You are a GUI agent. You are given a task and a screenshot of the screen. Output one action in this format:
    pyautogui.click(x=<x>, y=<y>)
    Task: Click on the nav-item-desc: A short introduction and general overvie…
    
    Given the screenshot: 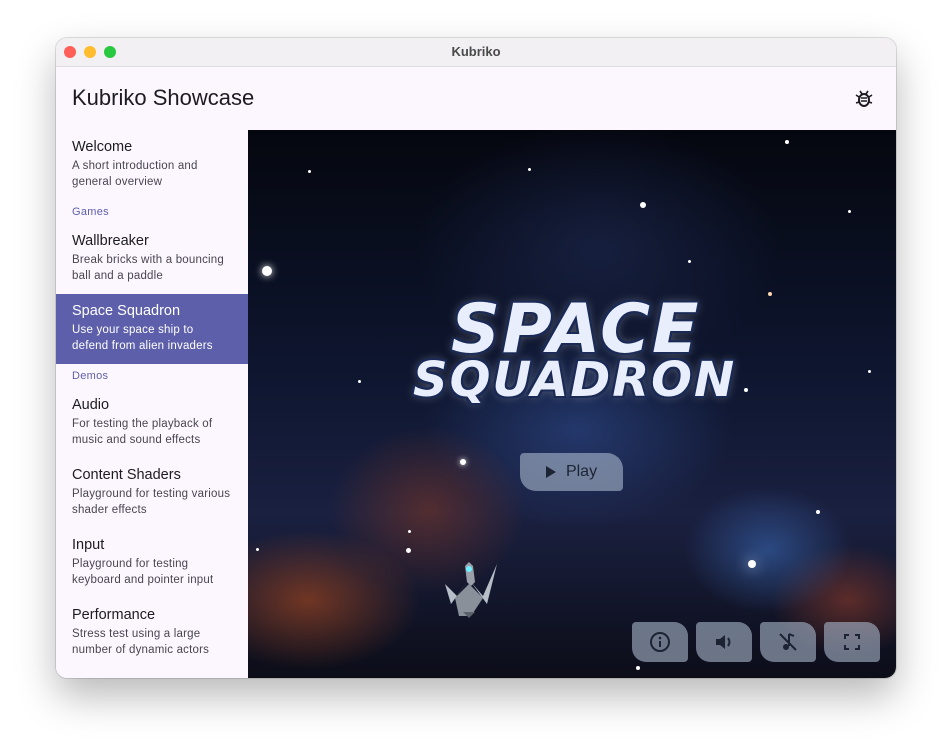 What is the action you would take?
    pyautogui.click(x=135, y=174)
    